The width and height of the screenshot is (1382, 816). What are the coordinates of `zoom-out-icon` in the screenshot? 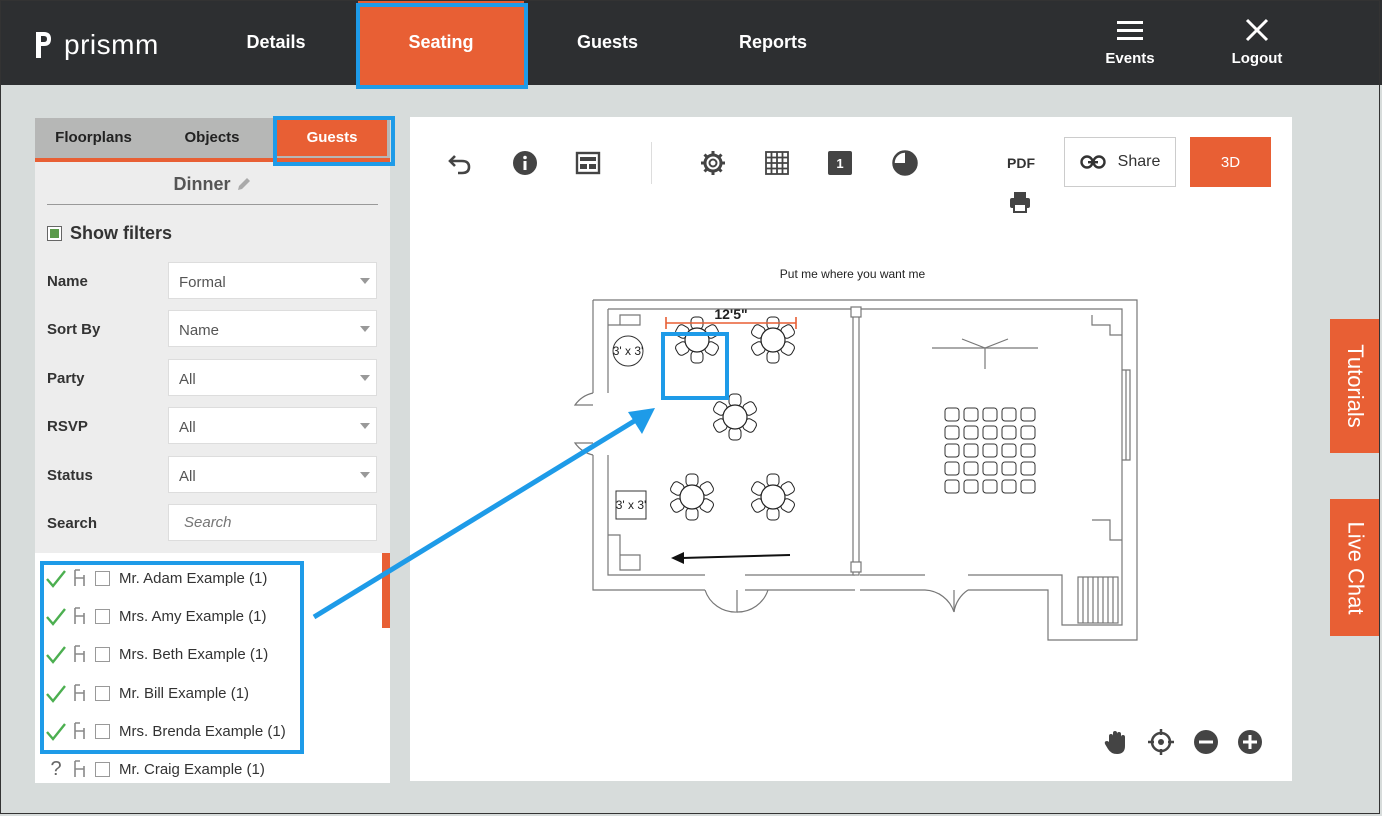 It's located at (1206, 742).